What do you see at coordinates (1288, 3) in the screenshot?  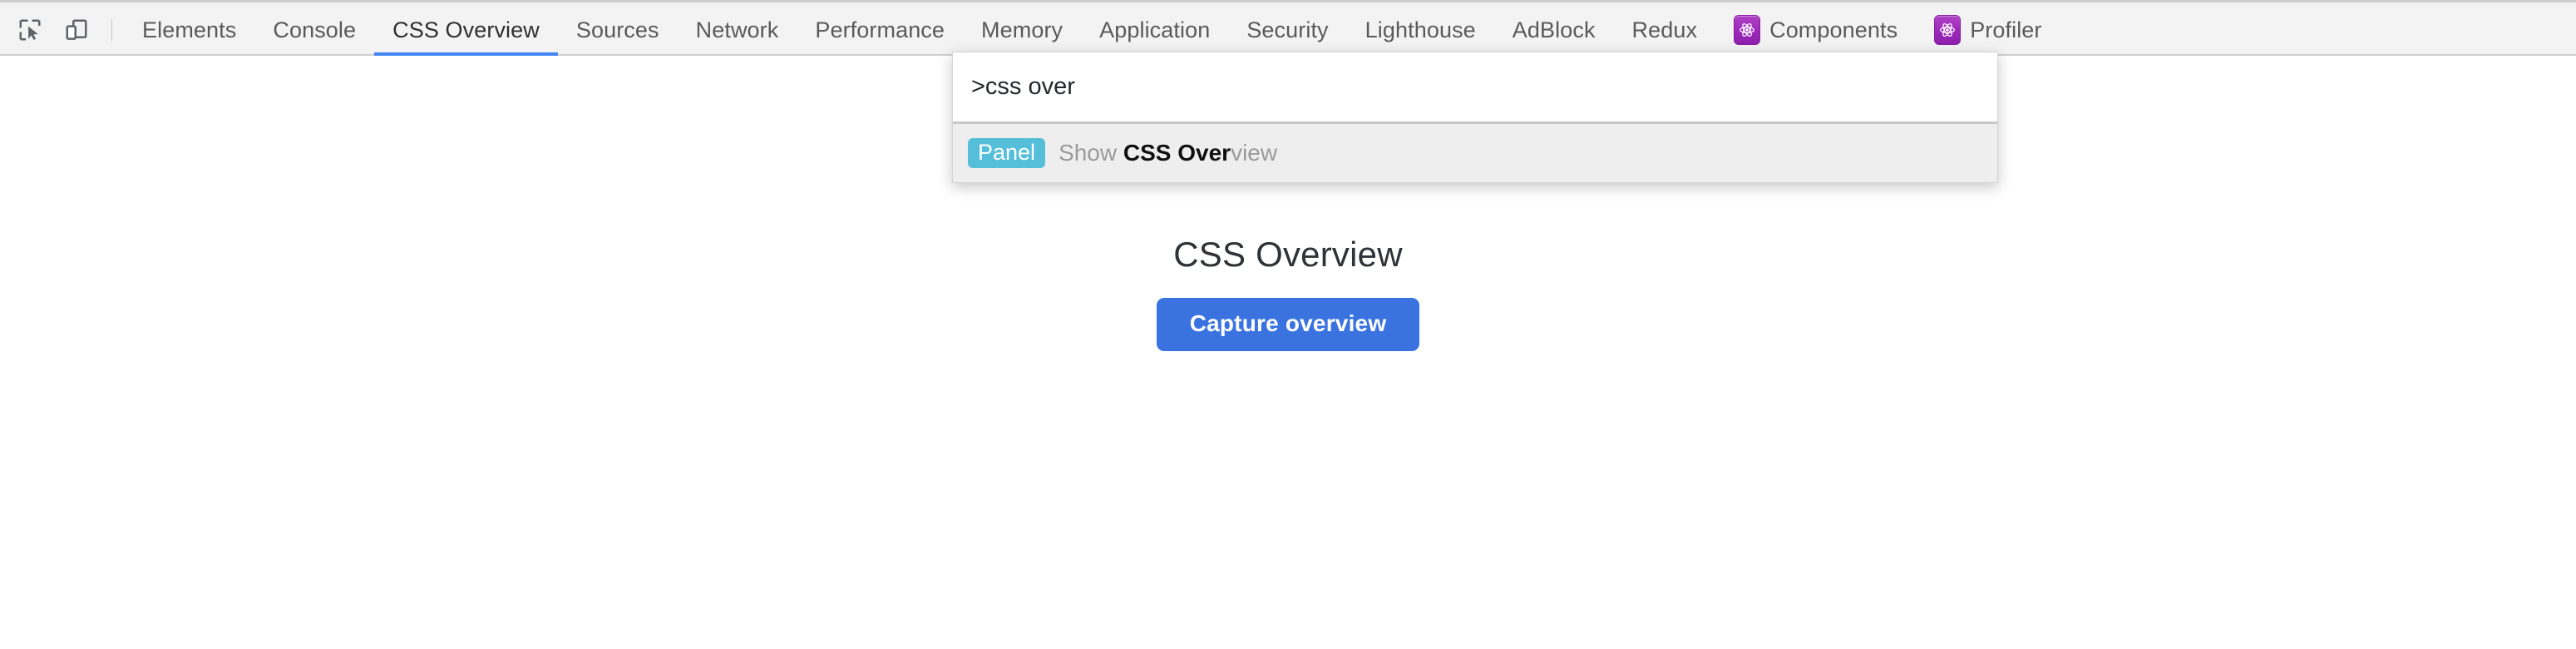 I see `window-top-edge` at bounding box center [1288, 3].